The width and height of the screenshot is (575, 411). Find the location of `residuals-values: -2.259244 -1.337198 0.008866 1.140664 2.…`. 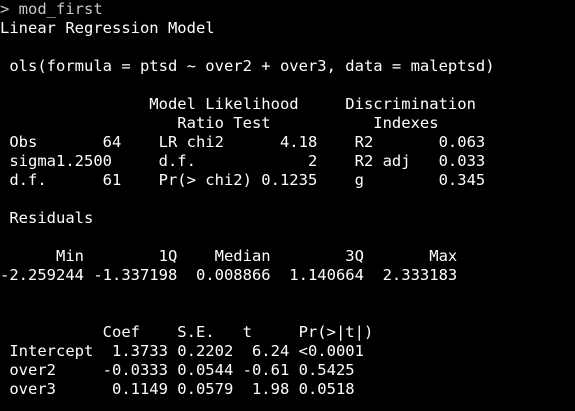

residuals-values: -2.259244 -1.337198 0.008866 1.140664 2.… is located at coordinates (229, 275).